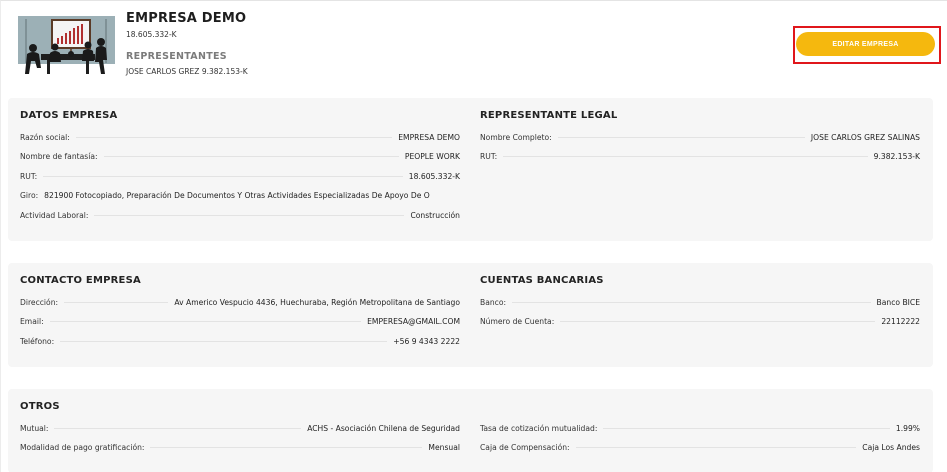  I want to click on field-row-rut: RUT: 18.605.332-K, so click(240, 176).